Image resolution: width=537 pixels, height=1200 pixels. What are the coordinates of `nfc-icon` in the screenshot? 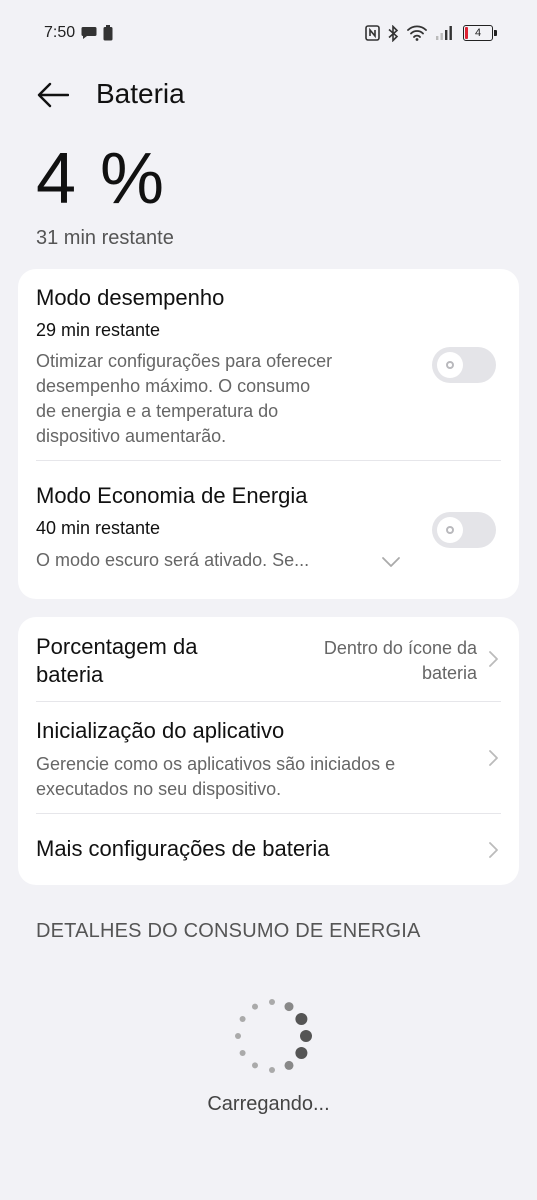 It's located at (372, 33).